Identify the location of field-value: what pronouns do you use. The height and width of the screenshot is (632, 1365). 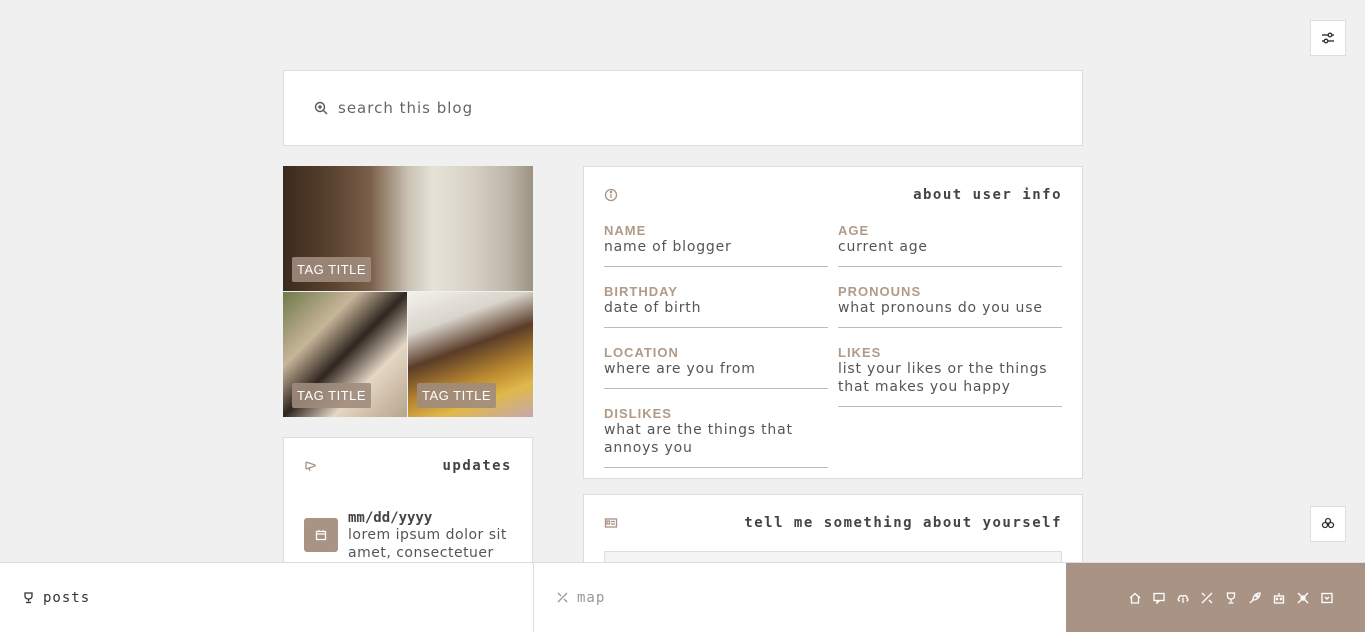
(940, 308).